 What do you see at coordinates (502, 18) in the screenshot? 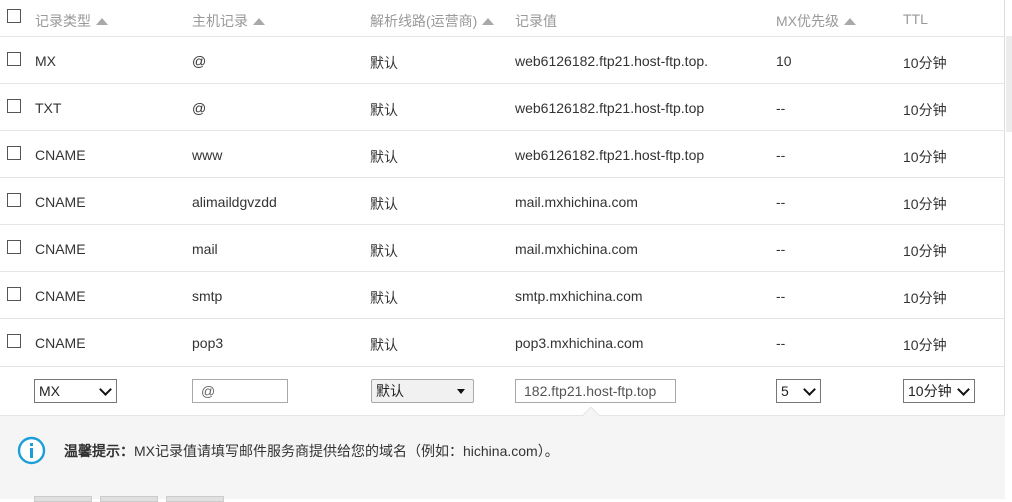
I see `table-header: 记录类型 主机记录 解析线路(运营商) 记录值 MX优先级 TTL` at bounding box center [502, 18].